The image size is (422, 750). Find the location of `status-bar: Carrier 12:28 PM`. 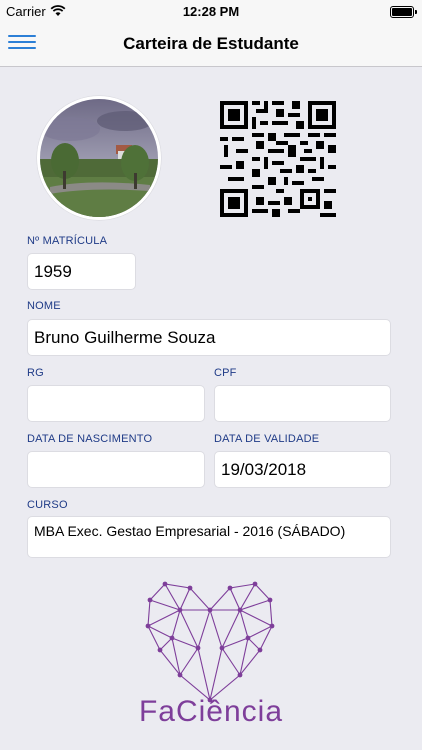

status-bar: Carrier 12:28 PM is located at coordinates (211, 11).